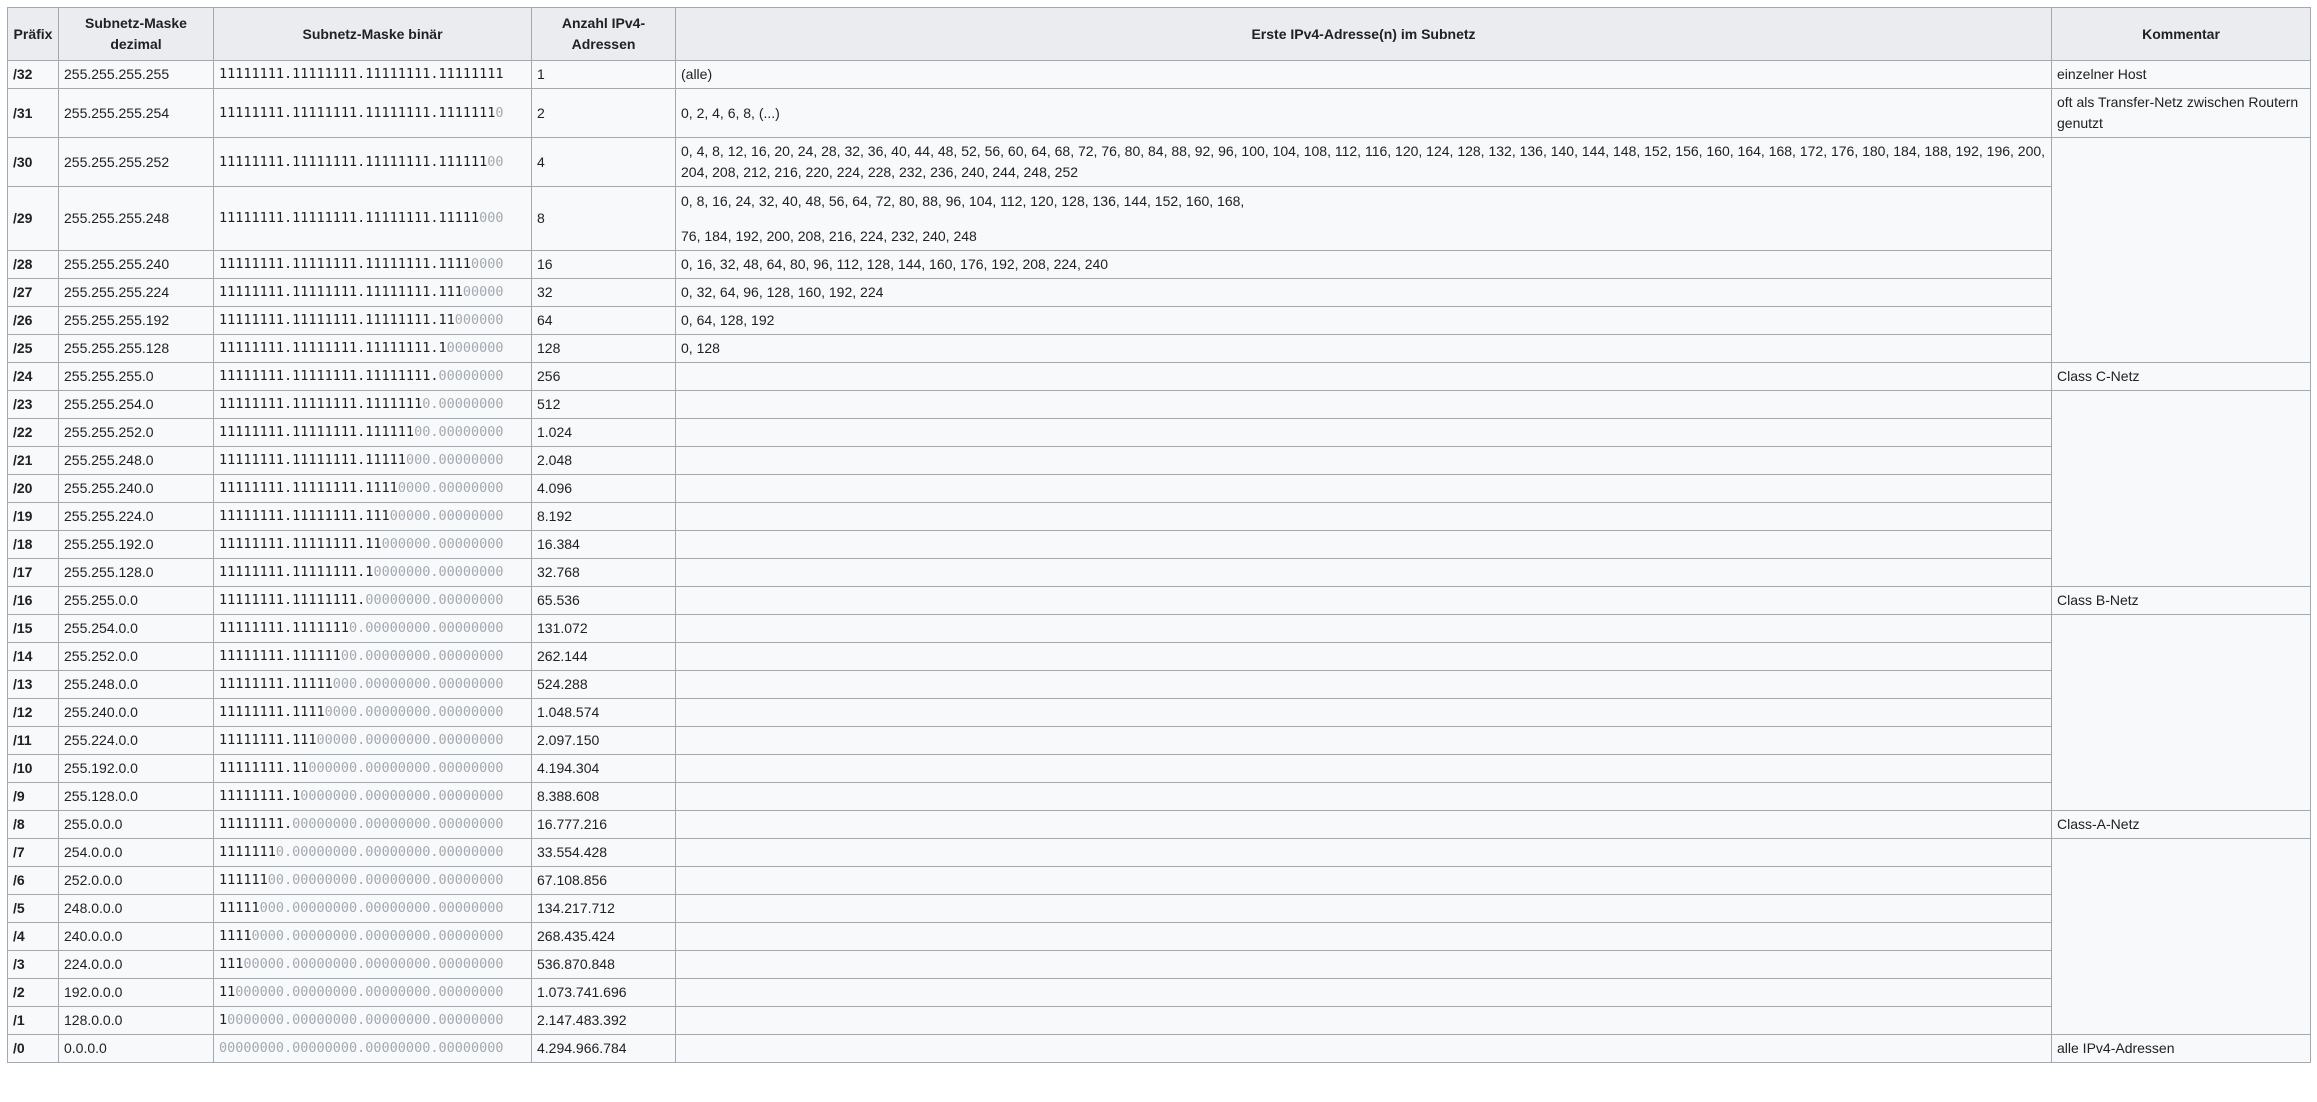 Image resolution: width=2317 pixels, height=1102 pixels. Describe the element at coordinates (1363, 34) in the screenshot. I see `col-header-first-addresses: Erste IPv4-Adresse(n) im Subnetz` at that location.